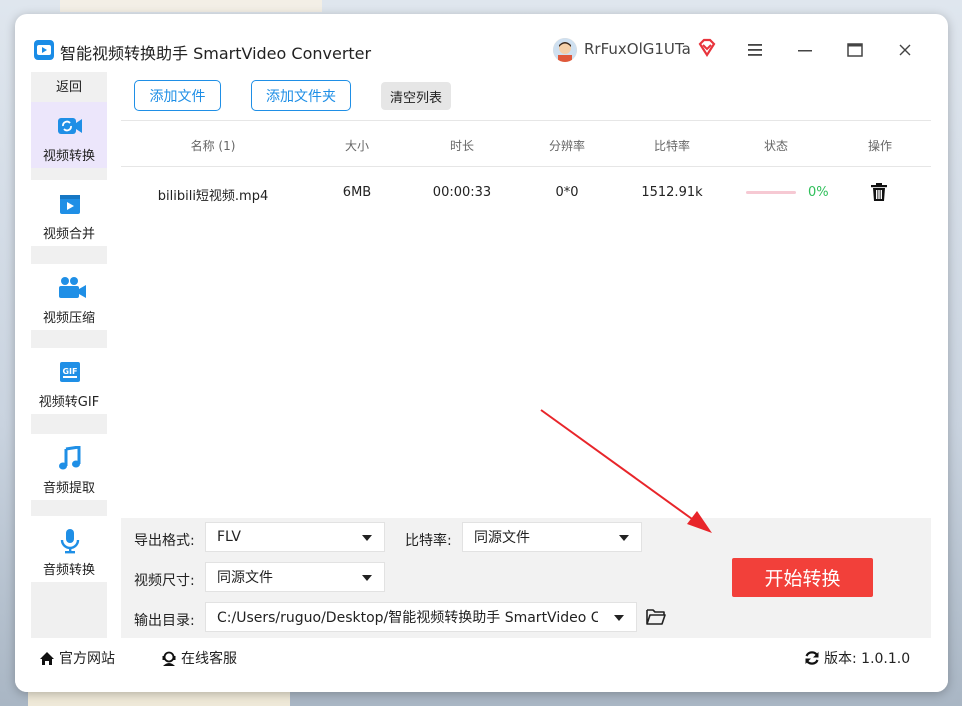 The height and width of the screenshot is (706, 962). What do you see at coordinates (812, 658) in the screenshot?
I see `refresh-icon` at bounding box center [812, 658].